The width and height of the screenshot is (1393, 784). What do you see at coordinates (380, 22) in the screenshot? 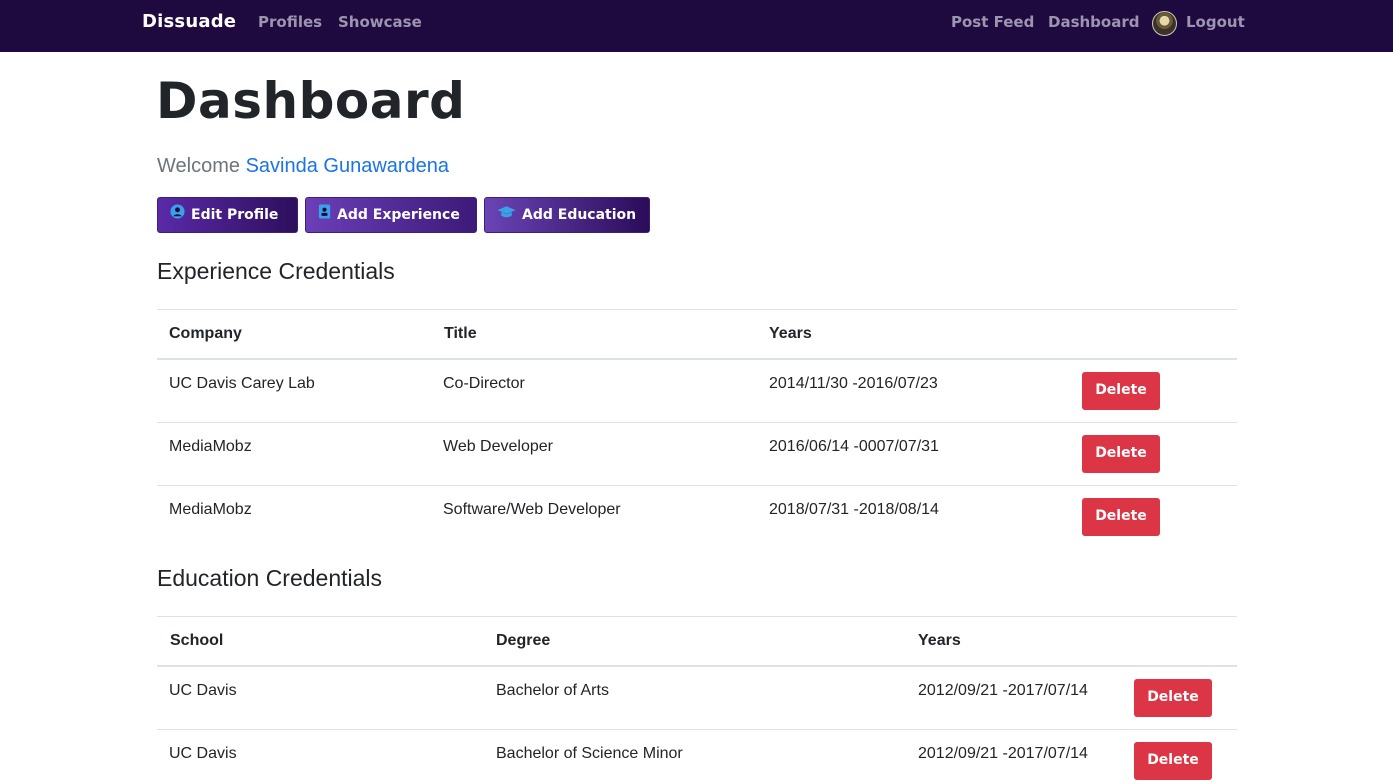
I see `nav-link-showcase: Showcase` at bounding box center [380, 22].